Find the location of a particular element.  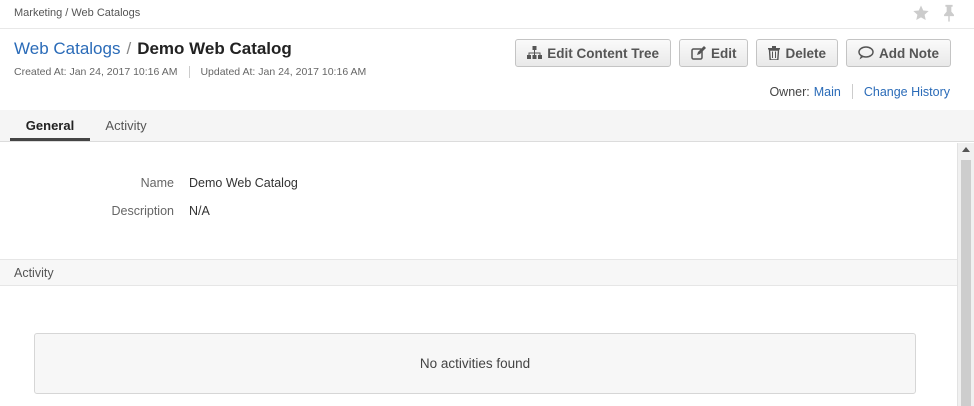

updated-at: Updated At: Jan 24, 2017 10:16 AM is located at coordinates (277, 72).